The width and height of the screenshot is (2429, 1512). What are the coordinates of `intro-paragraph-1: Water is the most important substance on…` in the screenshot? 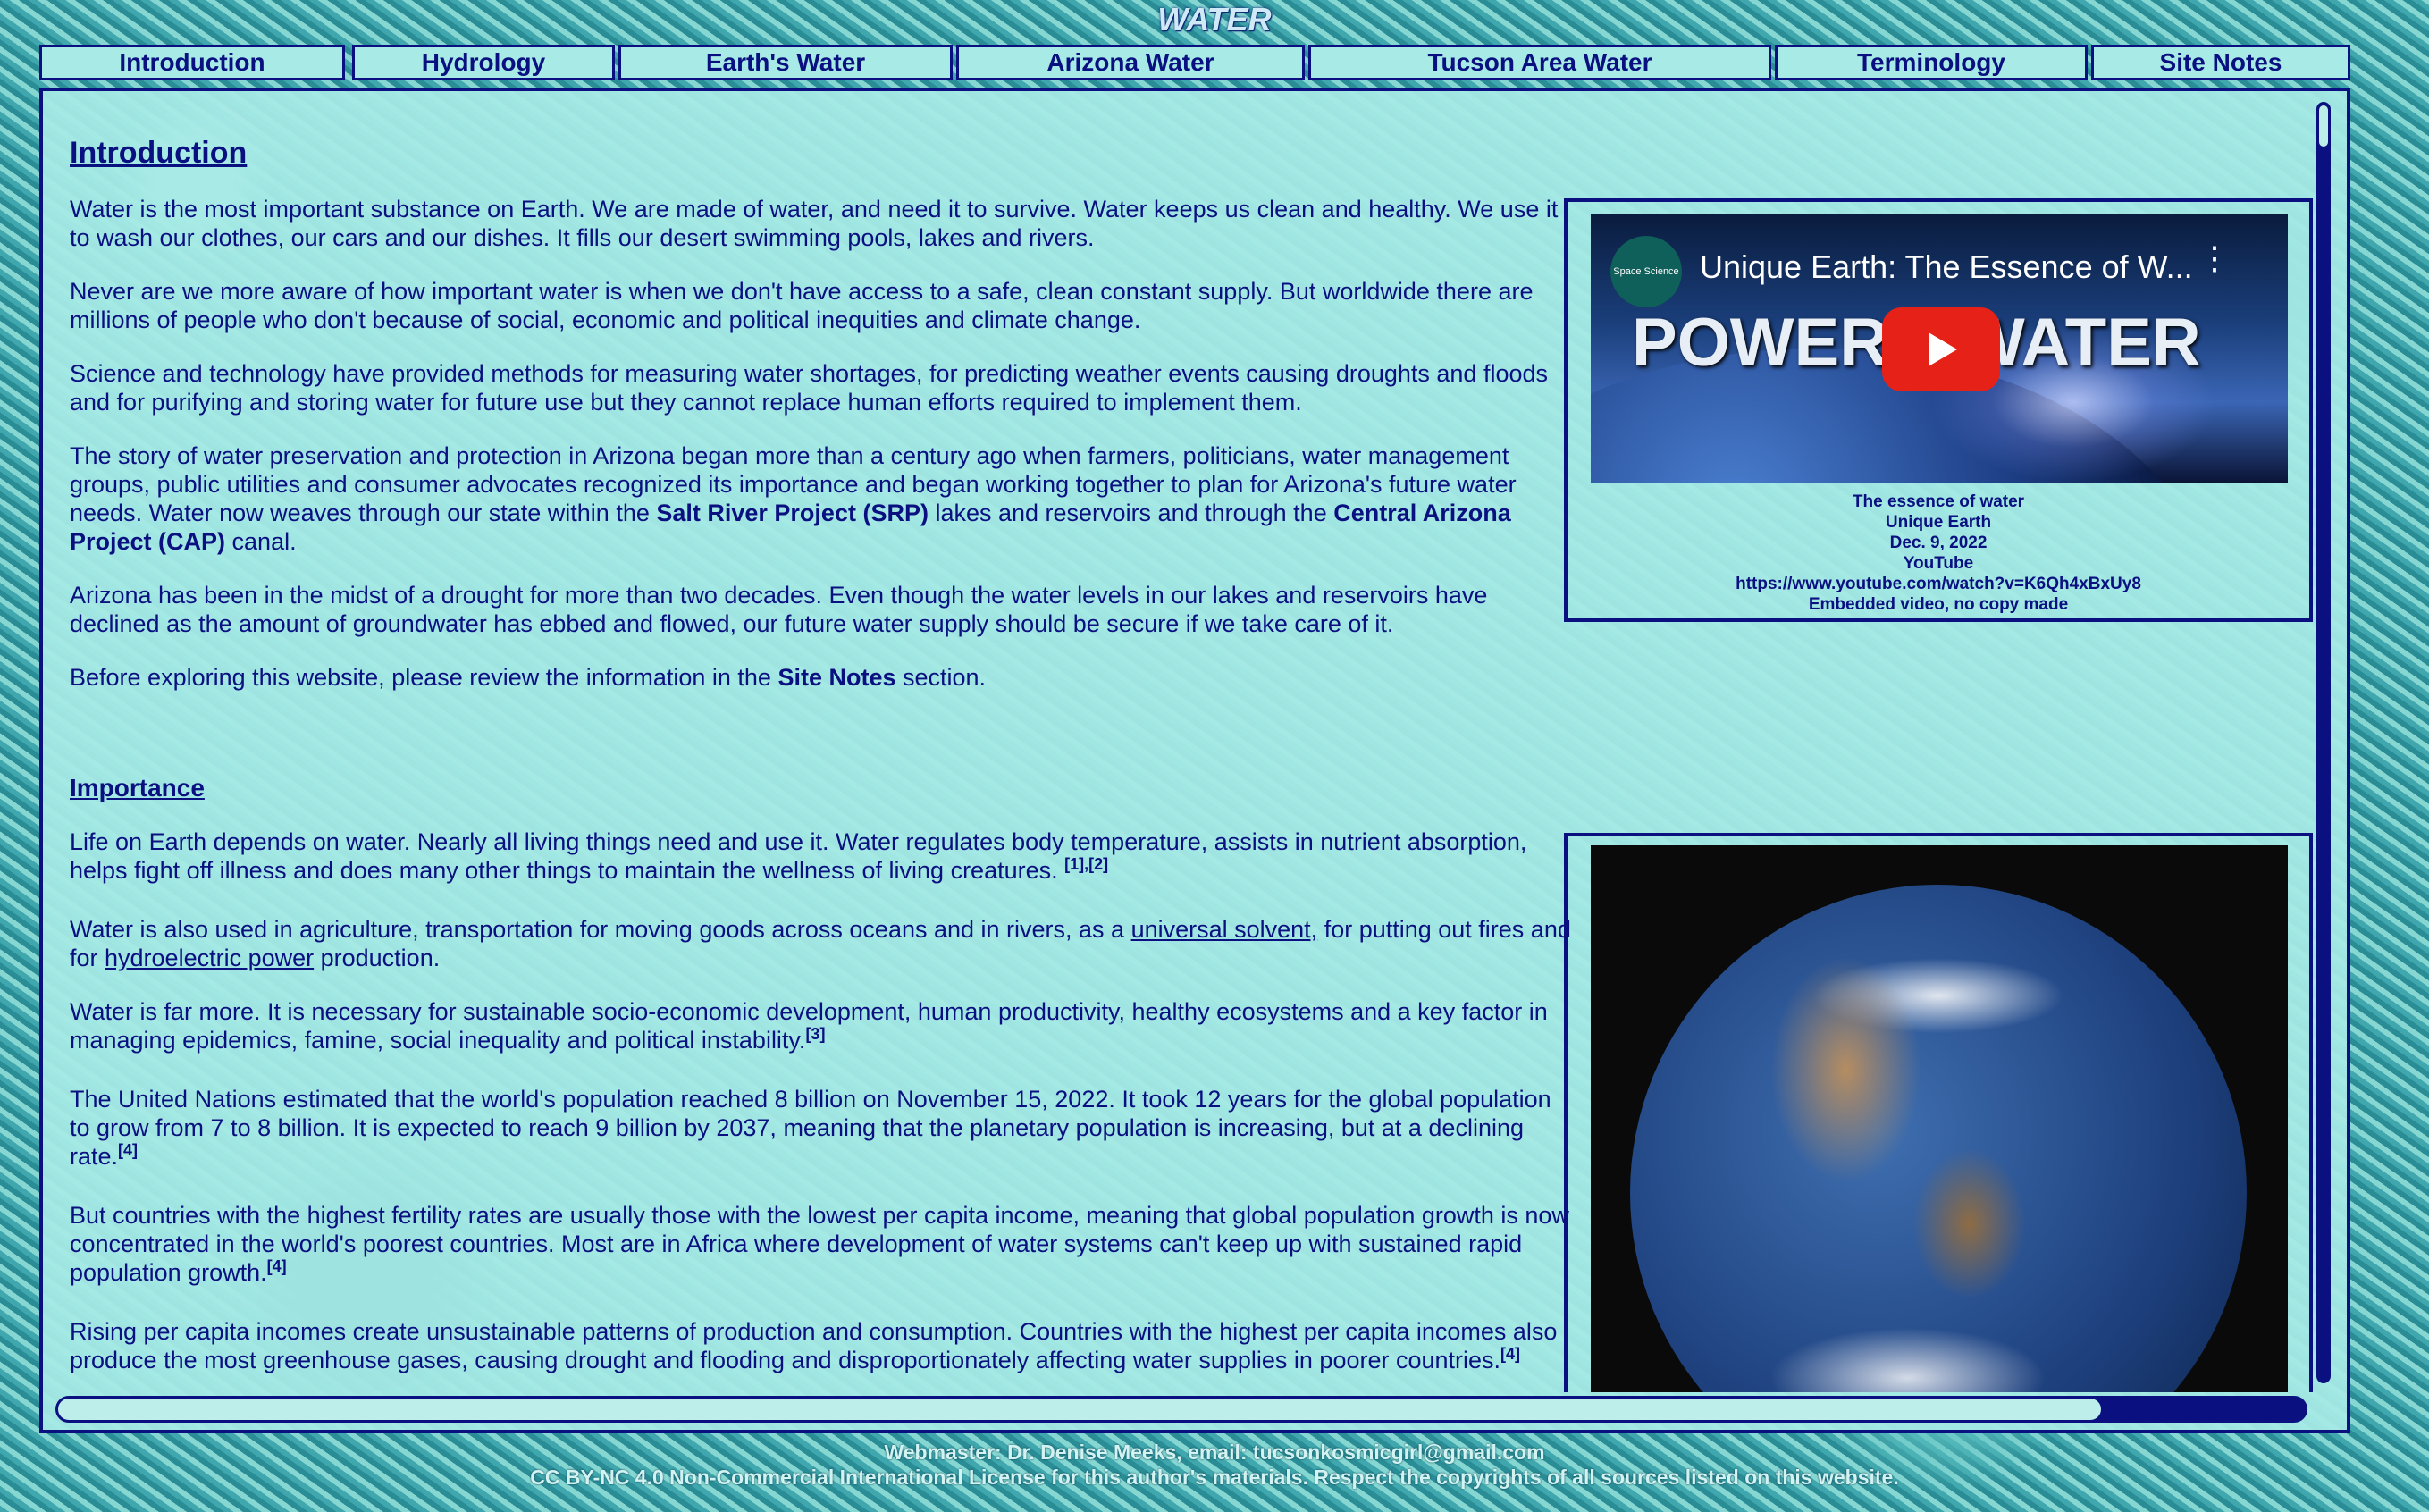 It's located at (814, 223).